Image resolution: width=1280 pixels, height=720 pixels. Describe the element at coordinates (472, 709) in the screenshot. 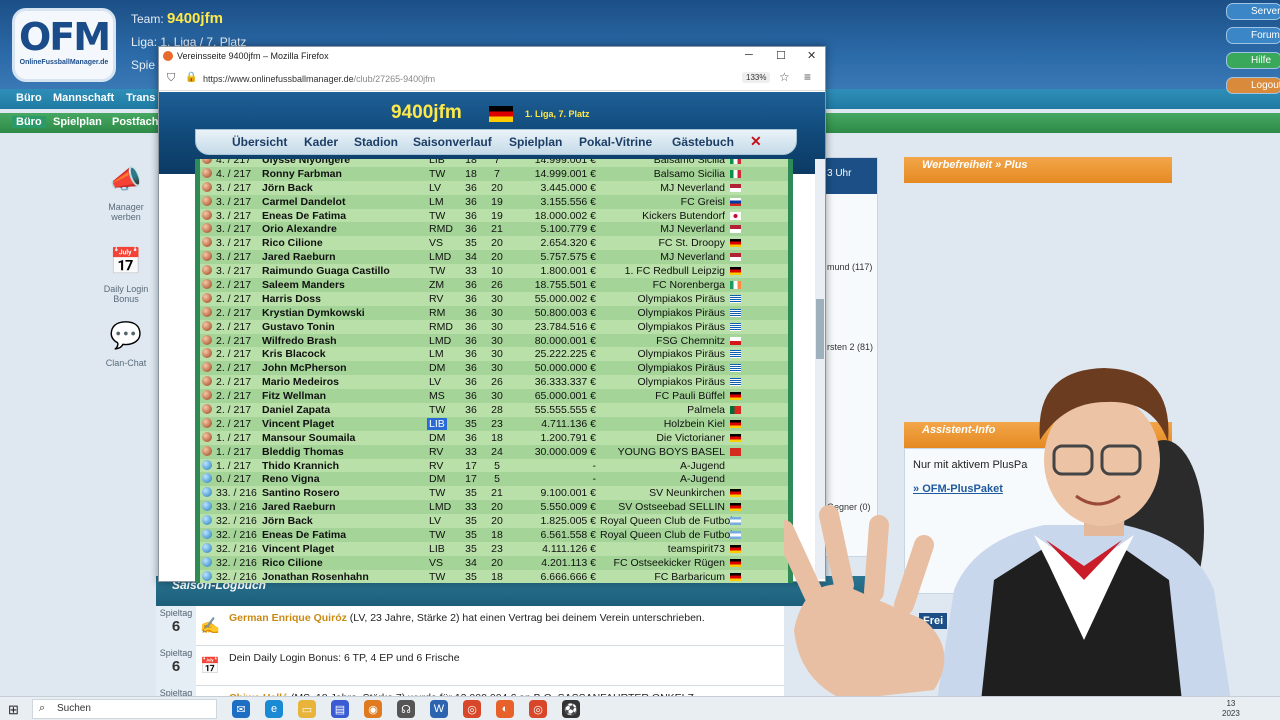

I see `chrome-icon: ◎` at that location.